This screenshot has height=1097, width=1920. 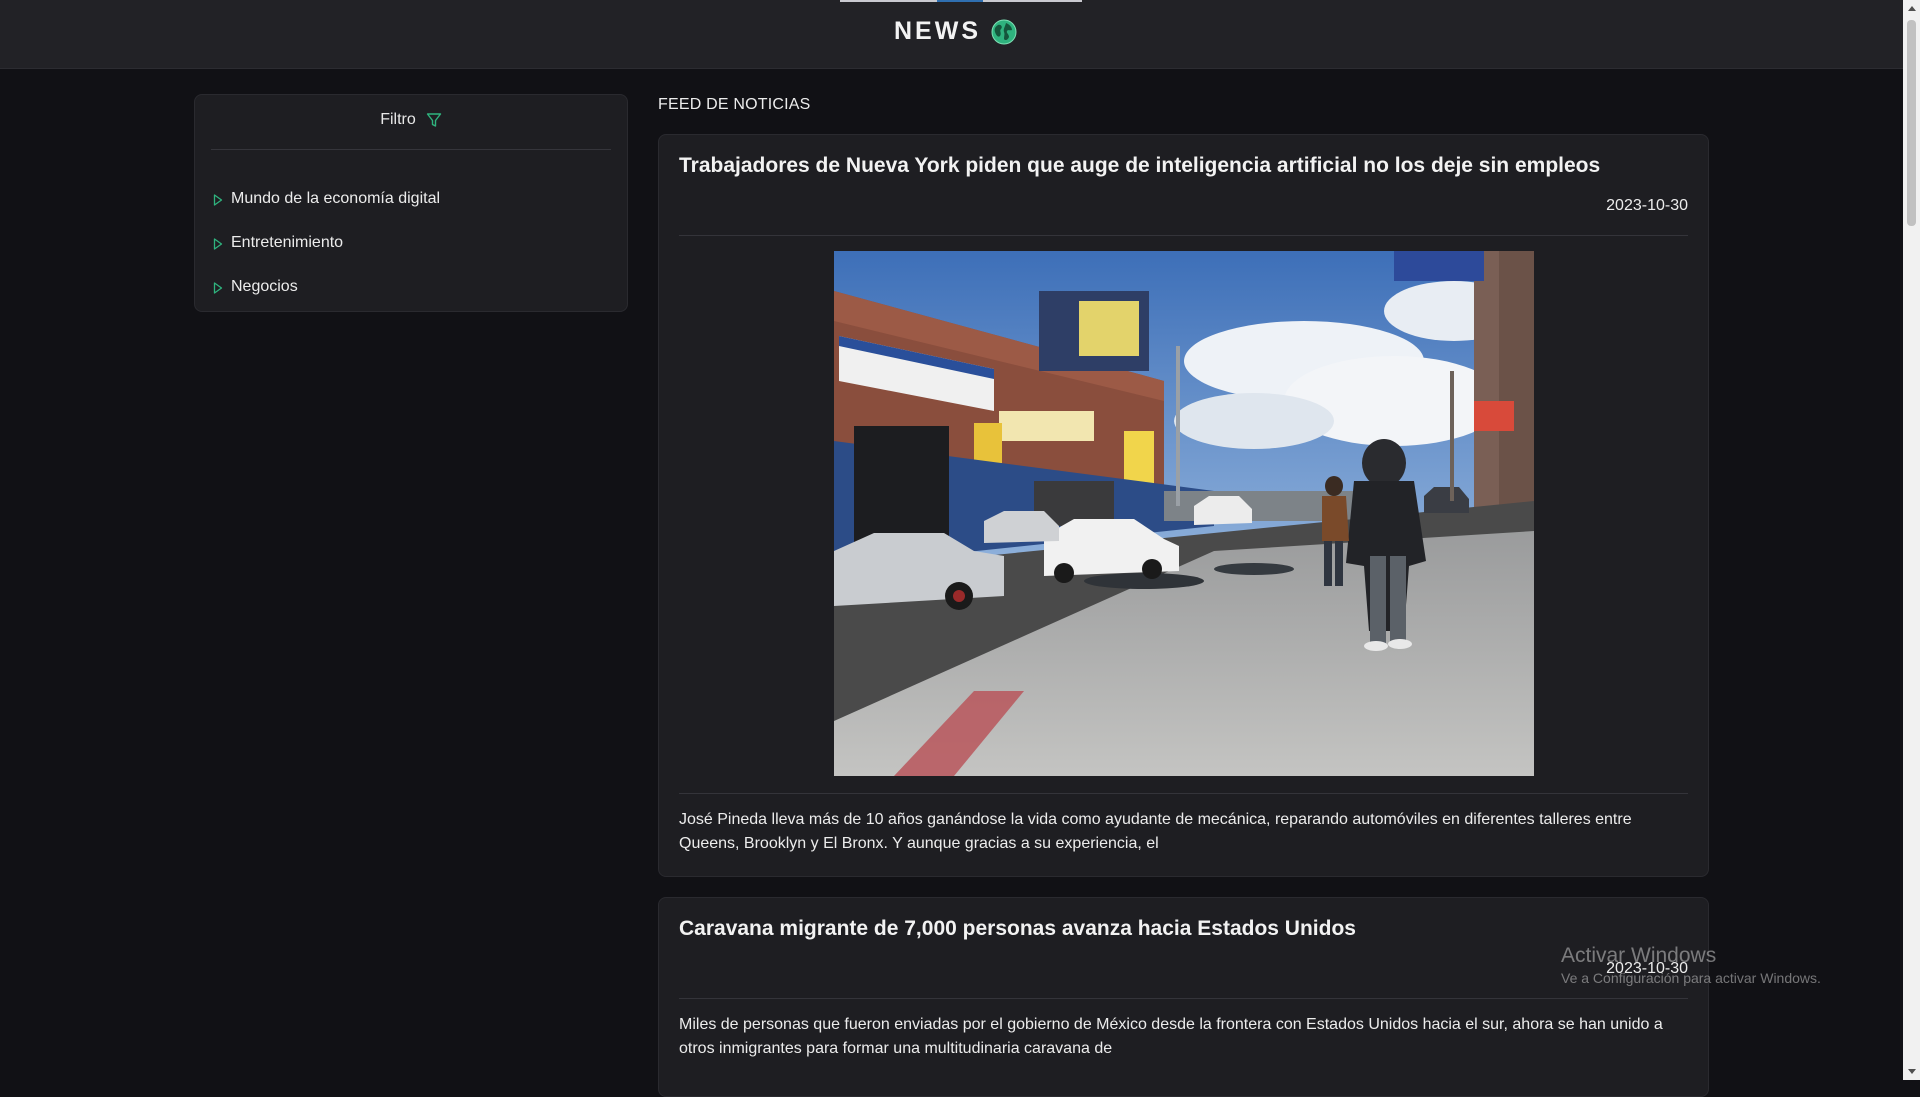 I want to click on filter-header: Filtro, so click(x=411, y=120).